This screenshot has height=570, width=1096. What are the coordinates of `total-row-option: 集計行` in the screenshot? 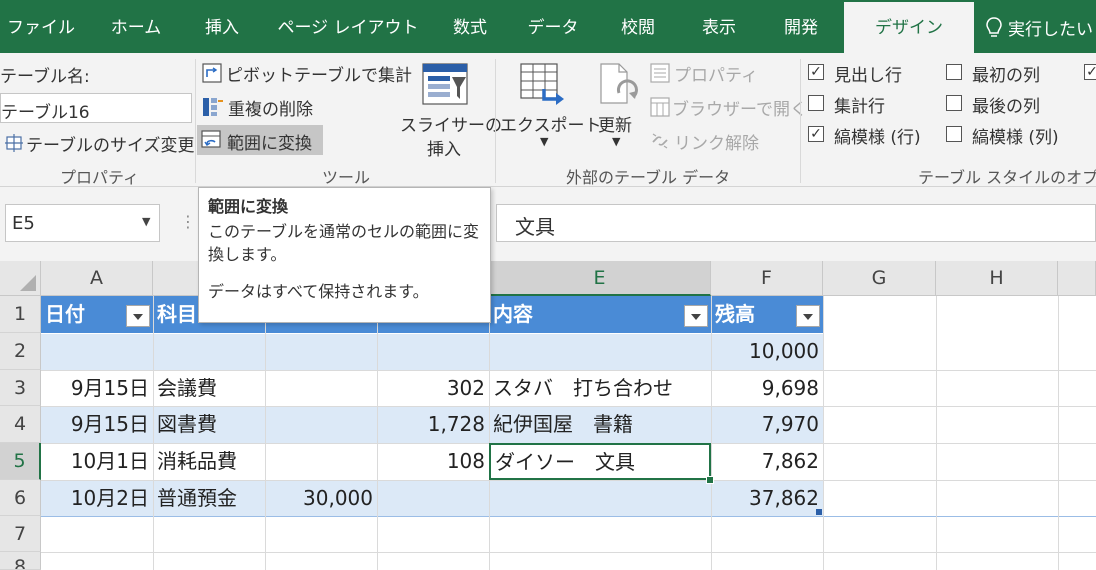 It's located at (868, 104).